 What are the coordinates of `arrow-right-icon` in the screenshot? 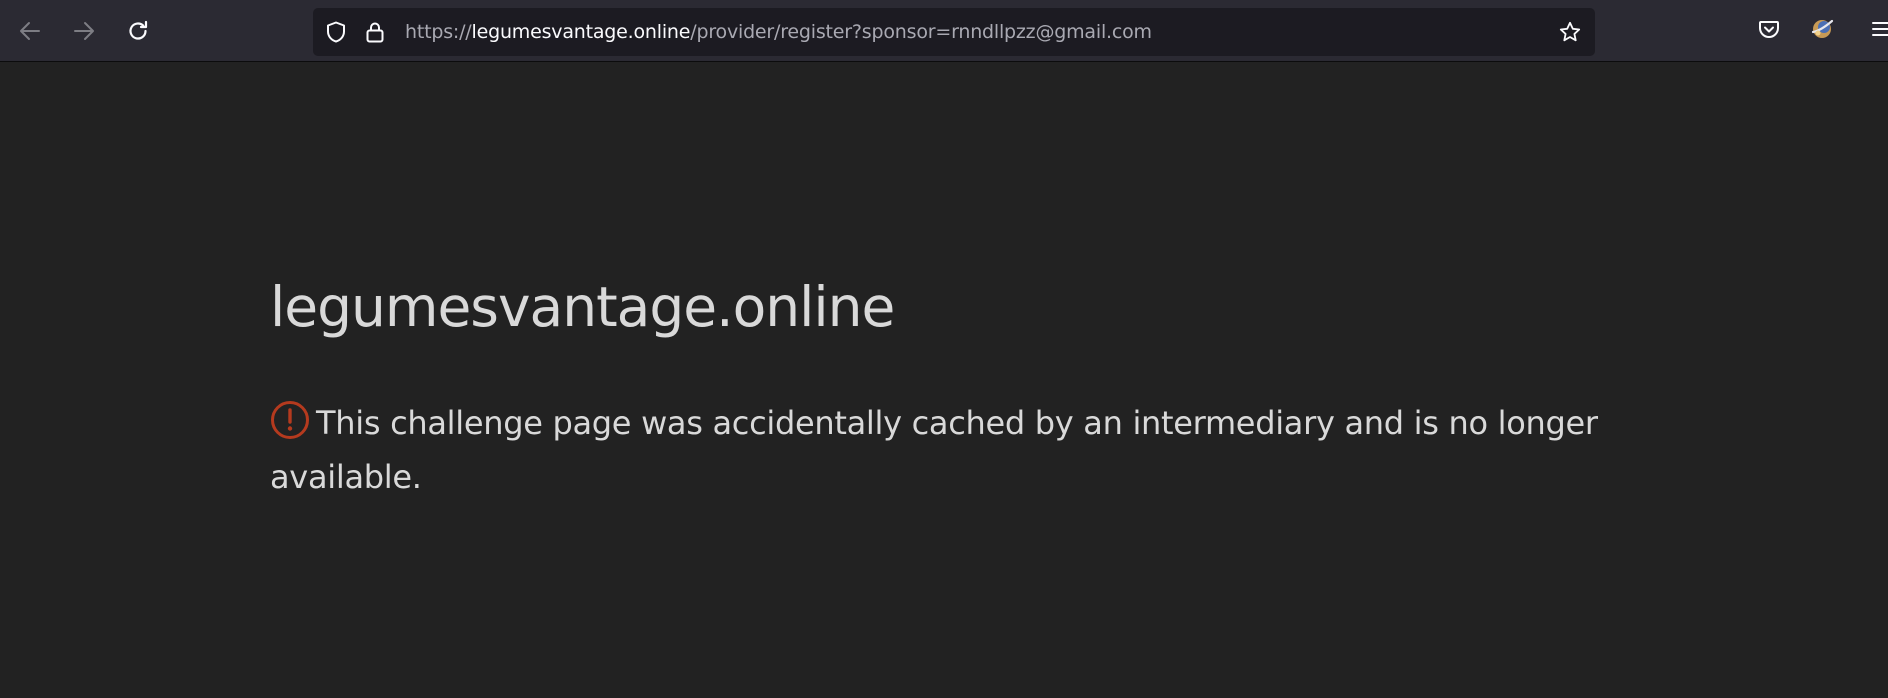 It's located at (84, 31).